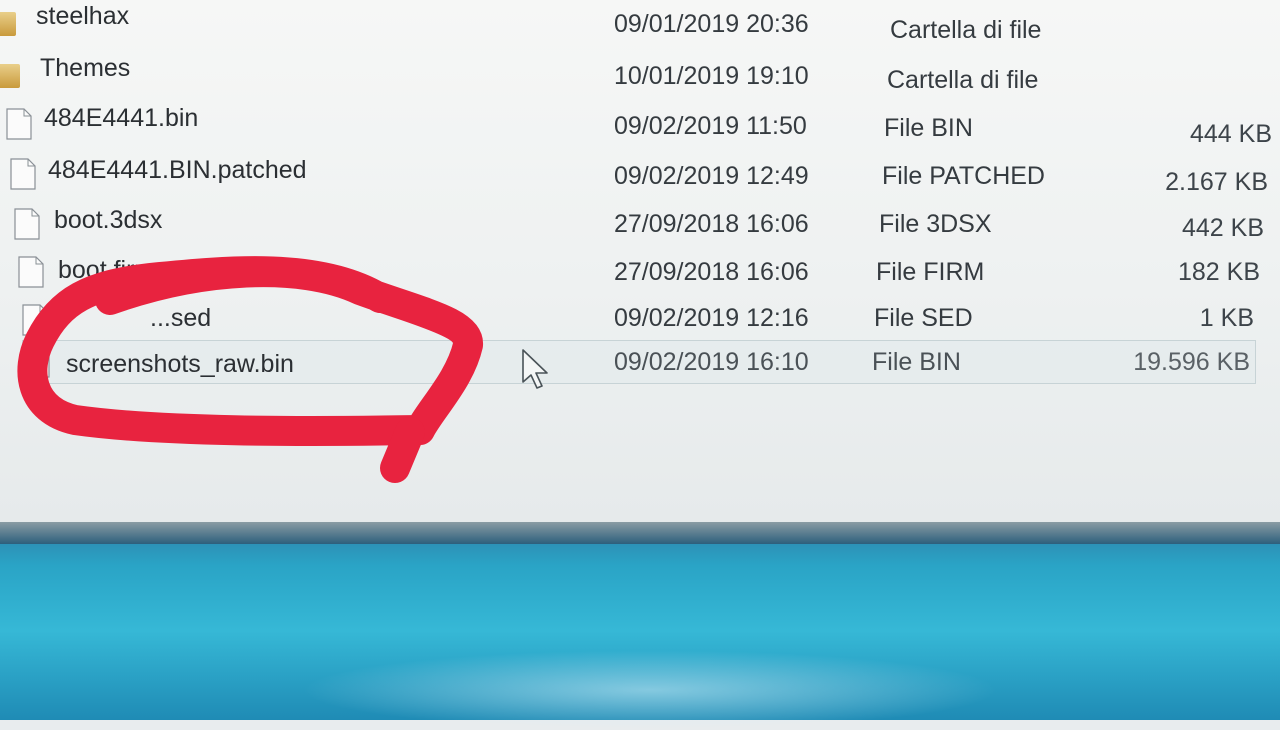 This screenshot has width=1280, height=730. I want to click on file-date: 09/02/2019 12:16, so click(711, 318).